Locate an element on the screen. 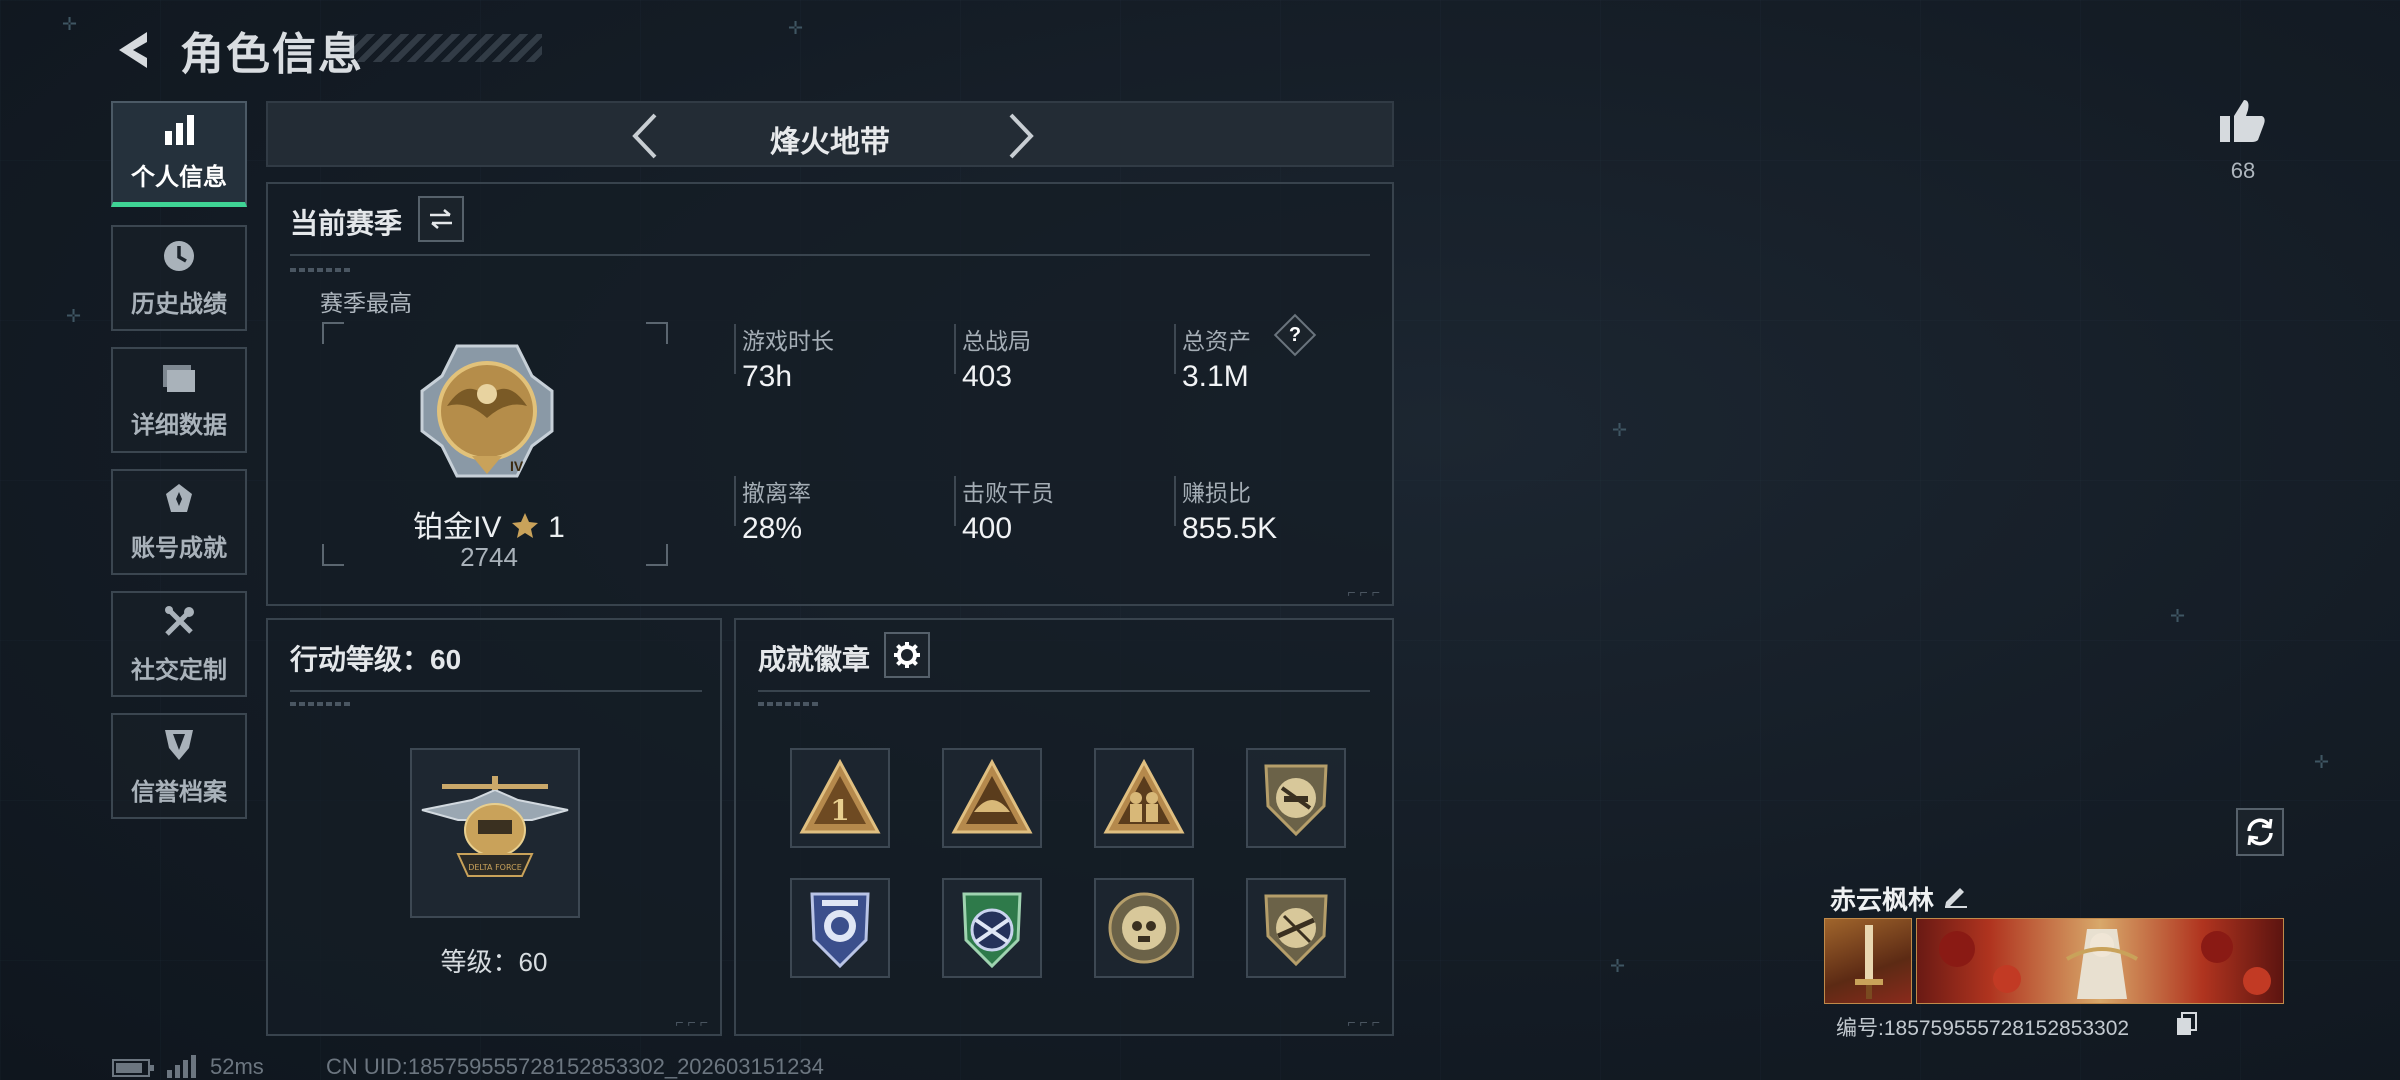 The image size is (2400, 1080). level-label: 等级：60 is located at coordinates (494, 962).